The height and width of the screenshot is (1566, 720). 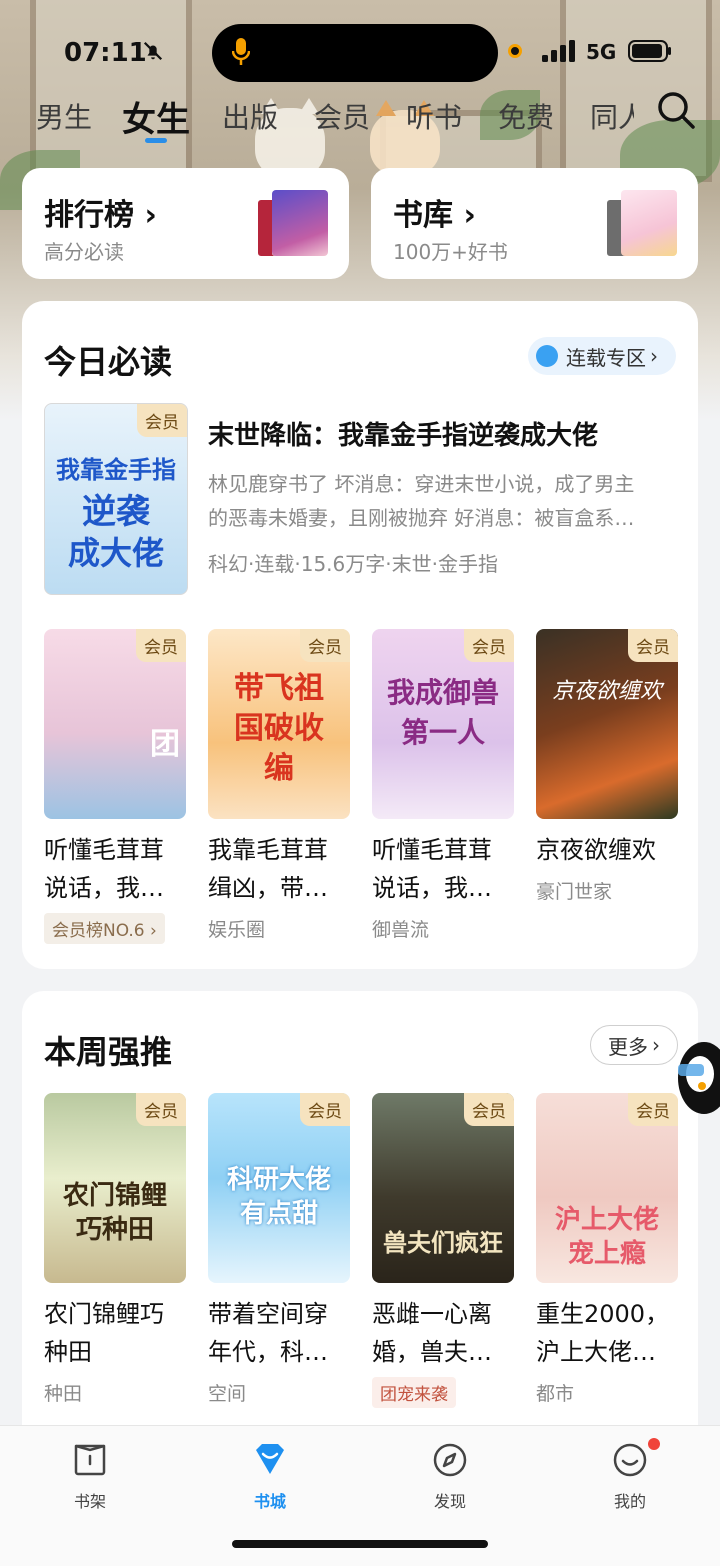 I want to click on rank-tag: 会员榜NO.6 ›, so click(x=104, y=928).